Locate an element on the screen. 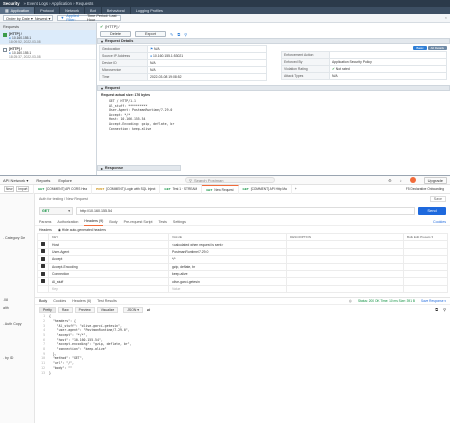 This screenshot has height=423, width=450. code-text: "accept-encoding": "gzip, deflate, br", is located at coordinates (90, 344).